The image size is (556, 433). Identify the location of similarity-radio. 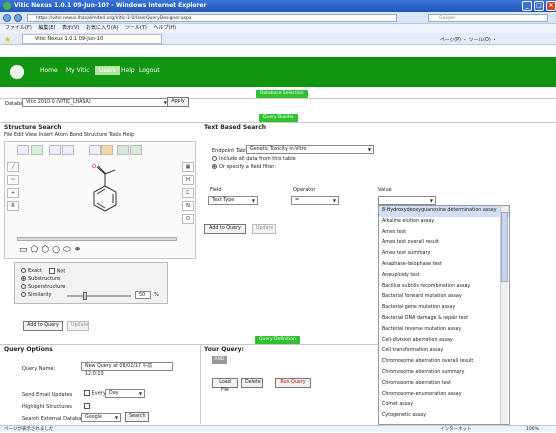
(23, 294).